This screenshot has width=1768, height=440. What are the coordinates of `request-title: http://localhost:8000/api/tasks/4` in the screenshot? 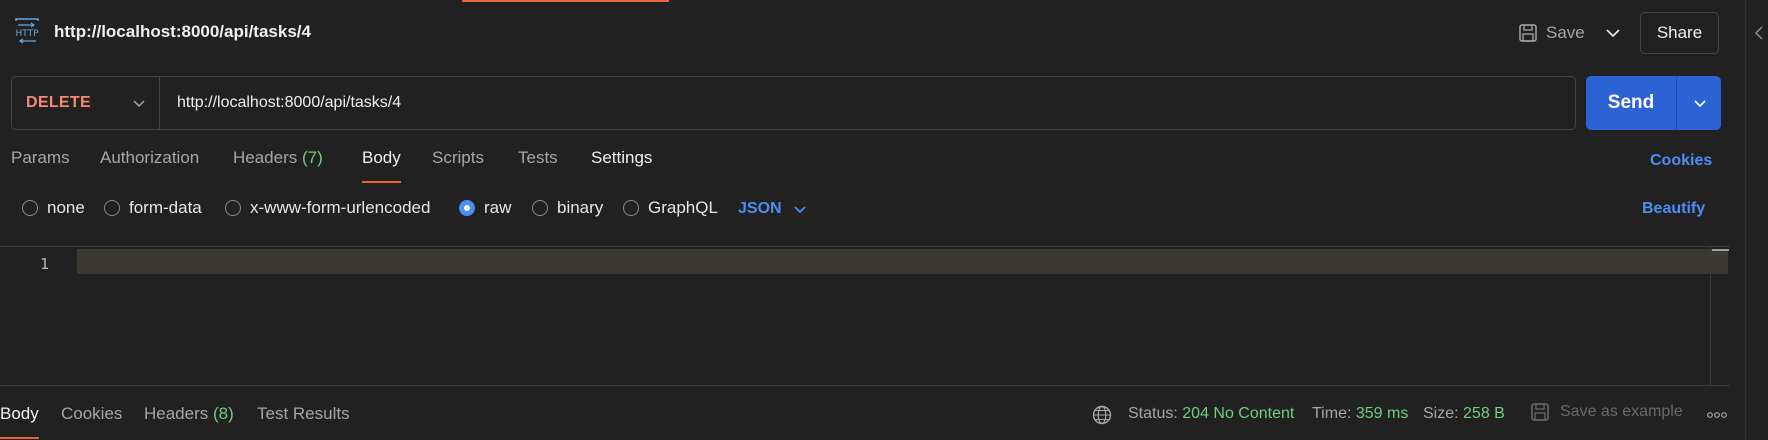 It's located at (182, 32).